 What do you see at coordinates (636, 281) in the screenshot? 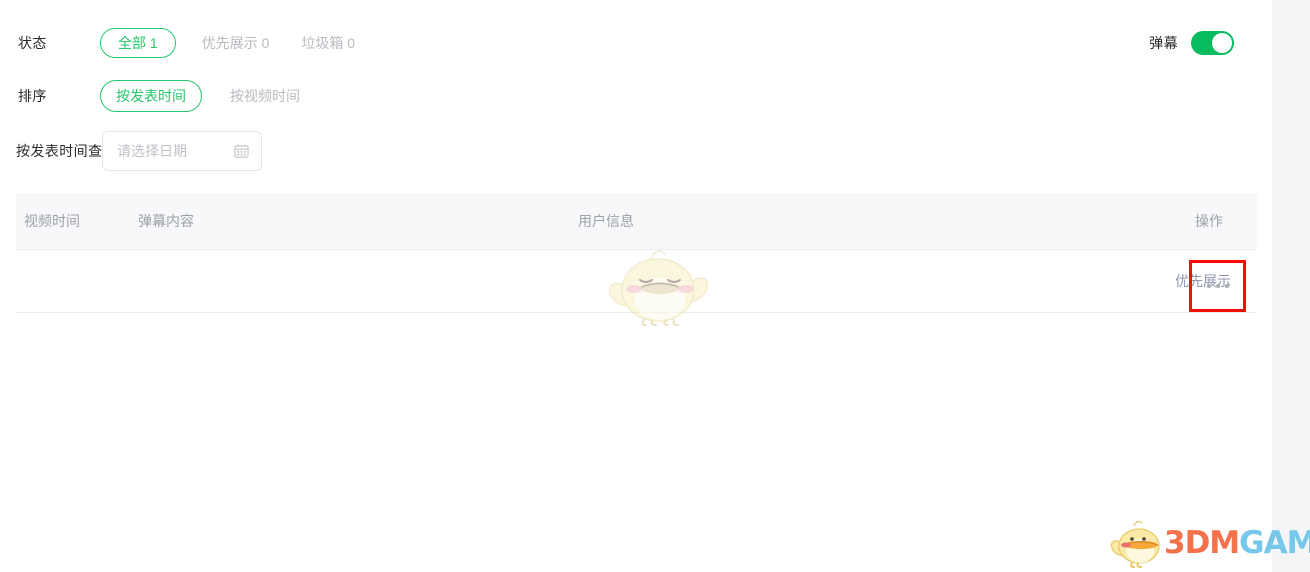
I see `table-row: 优先展示` at bounding box center [636, 281].